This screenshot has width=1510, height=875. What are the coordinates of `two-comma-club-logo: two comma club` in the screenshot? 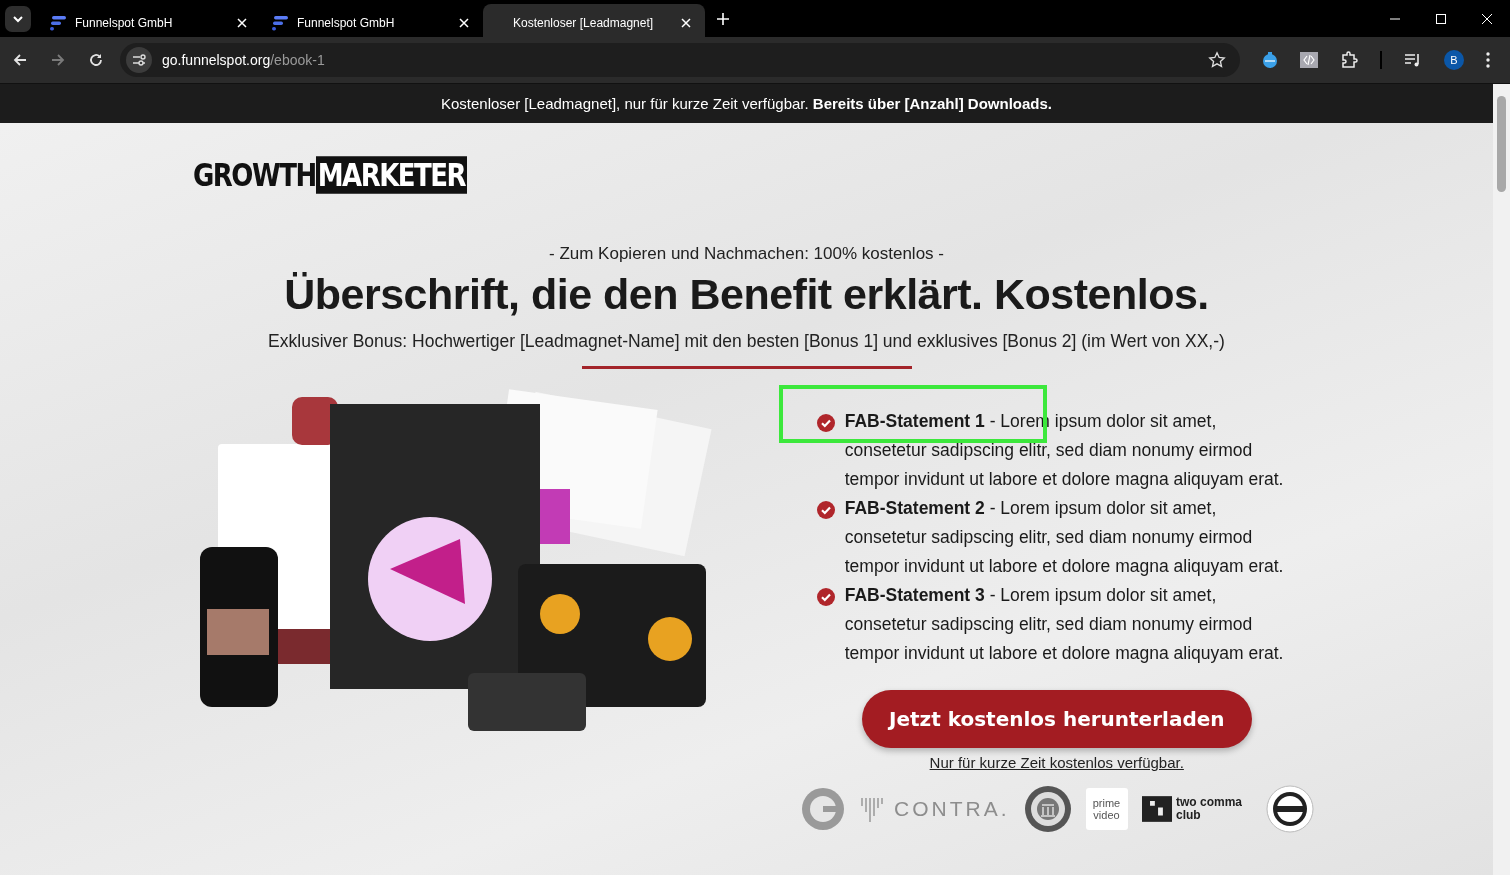 It's located at (1196, 809).